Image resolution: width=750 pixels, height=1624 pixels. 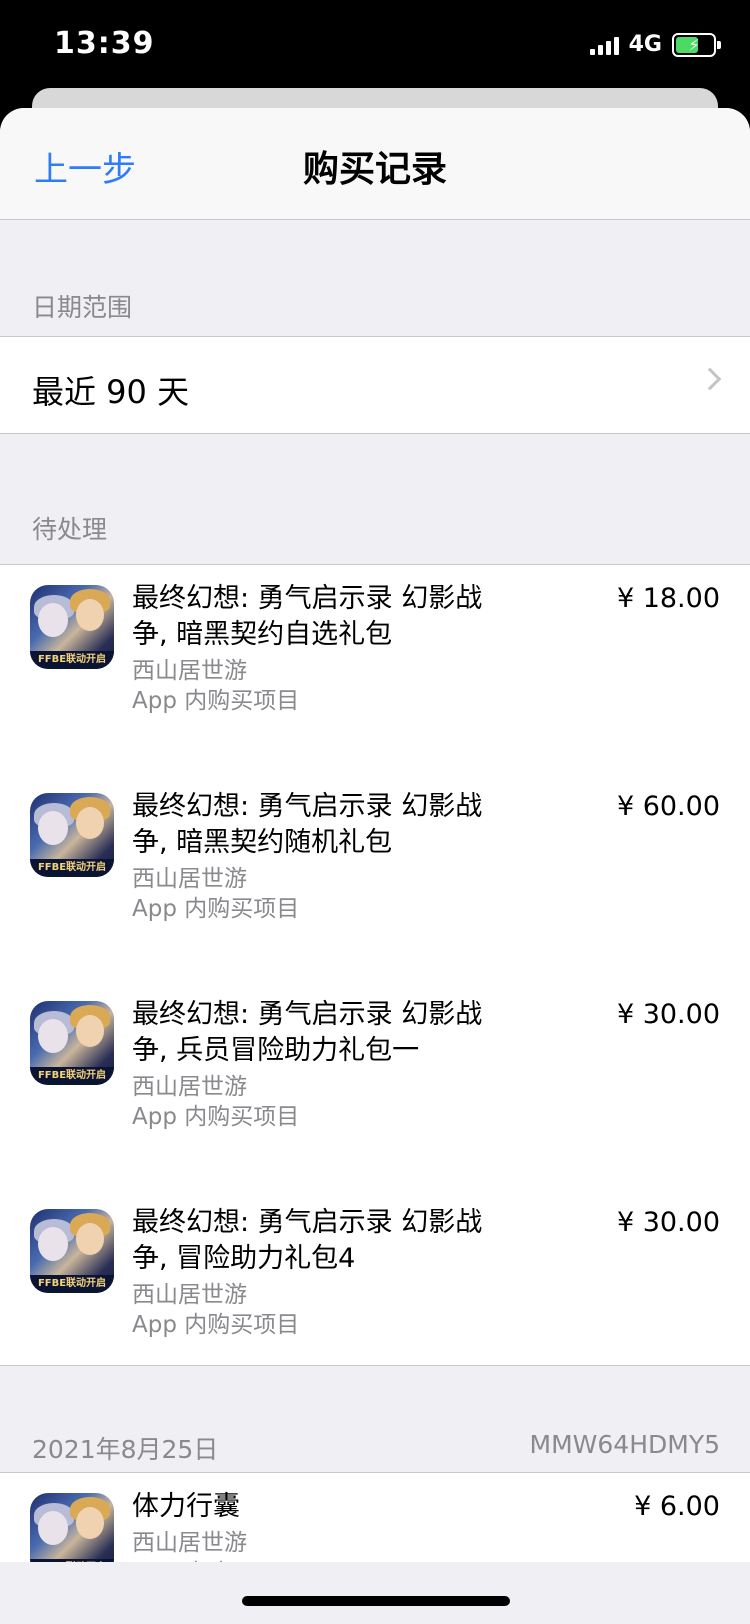 I want to click on signal-icon, so click(x=604, y=45).